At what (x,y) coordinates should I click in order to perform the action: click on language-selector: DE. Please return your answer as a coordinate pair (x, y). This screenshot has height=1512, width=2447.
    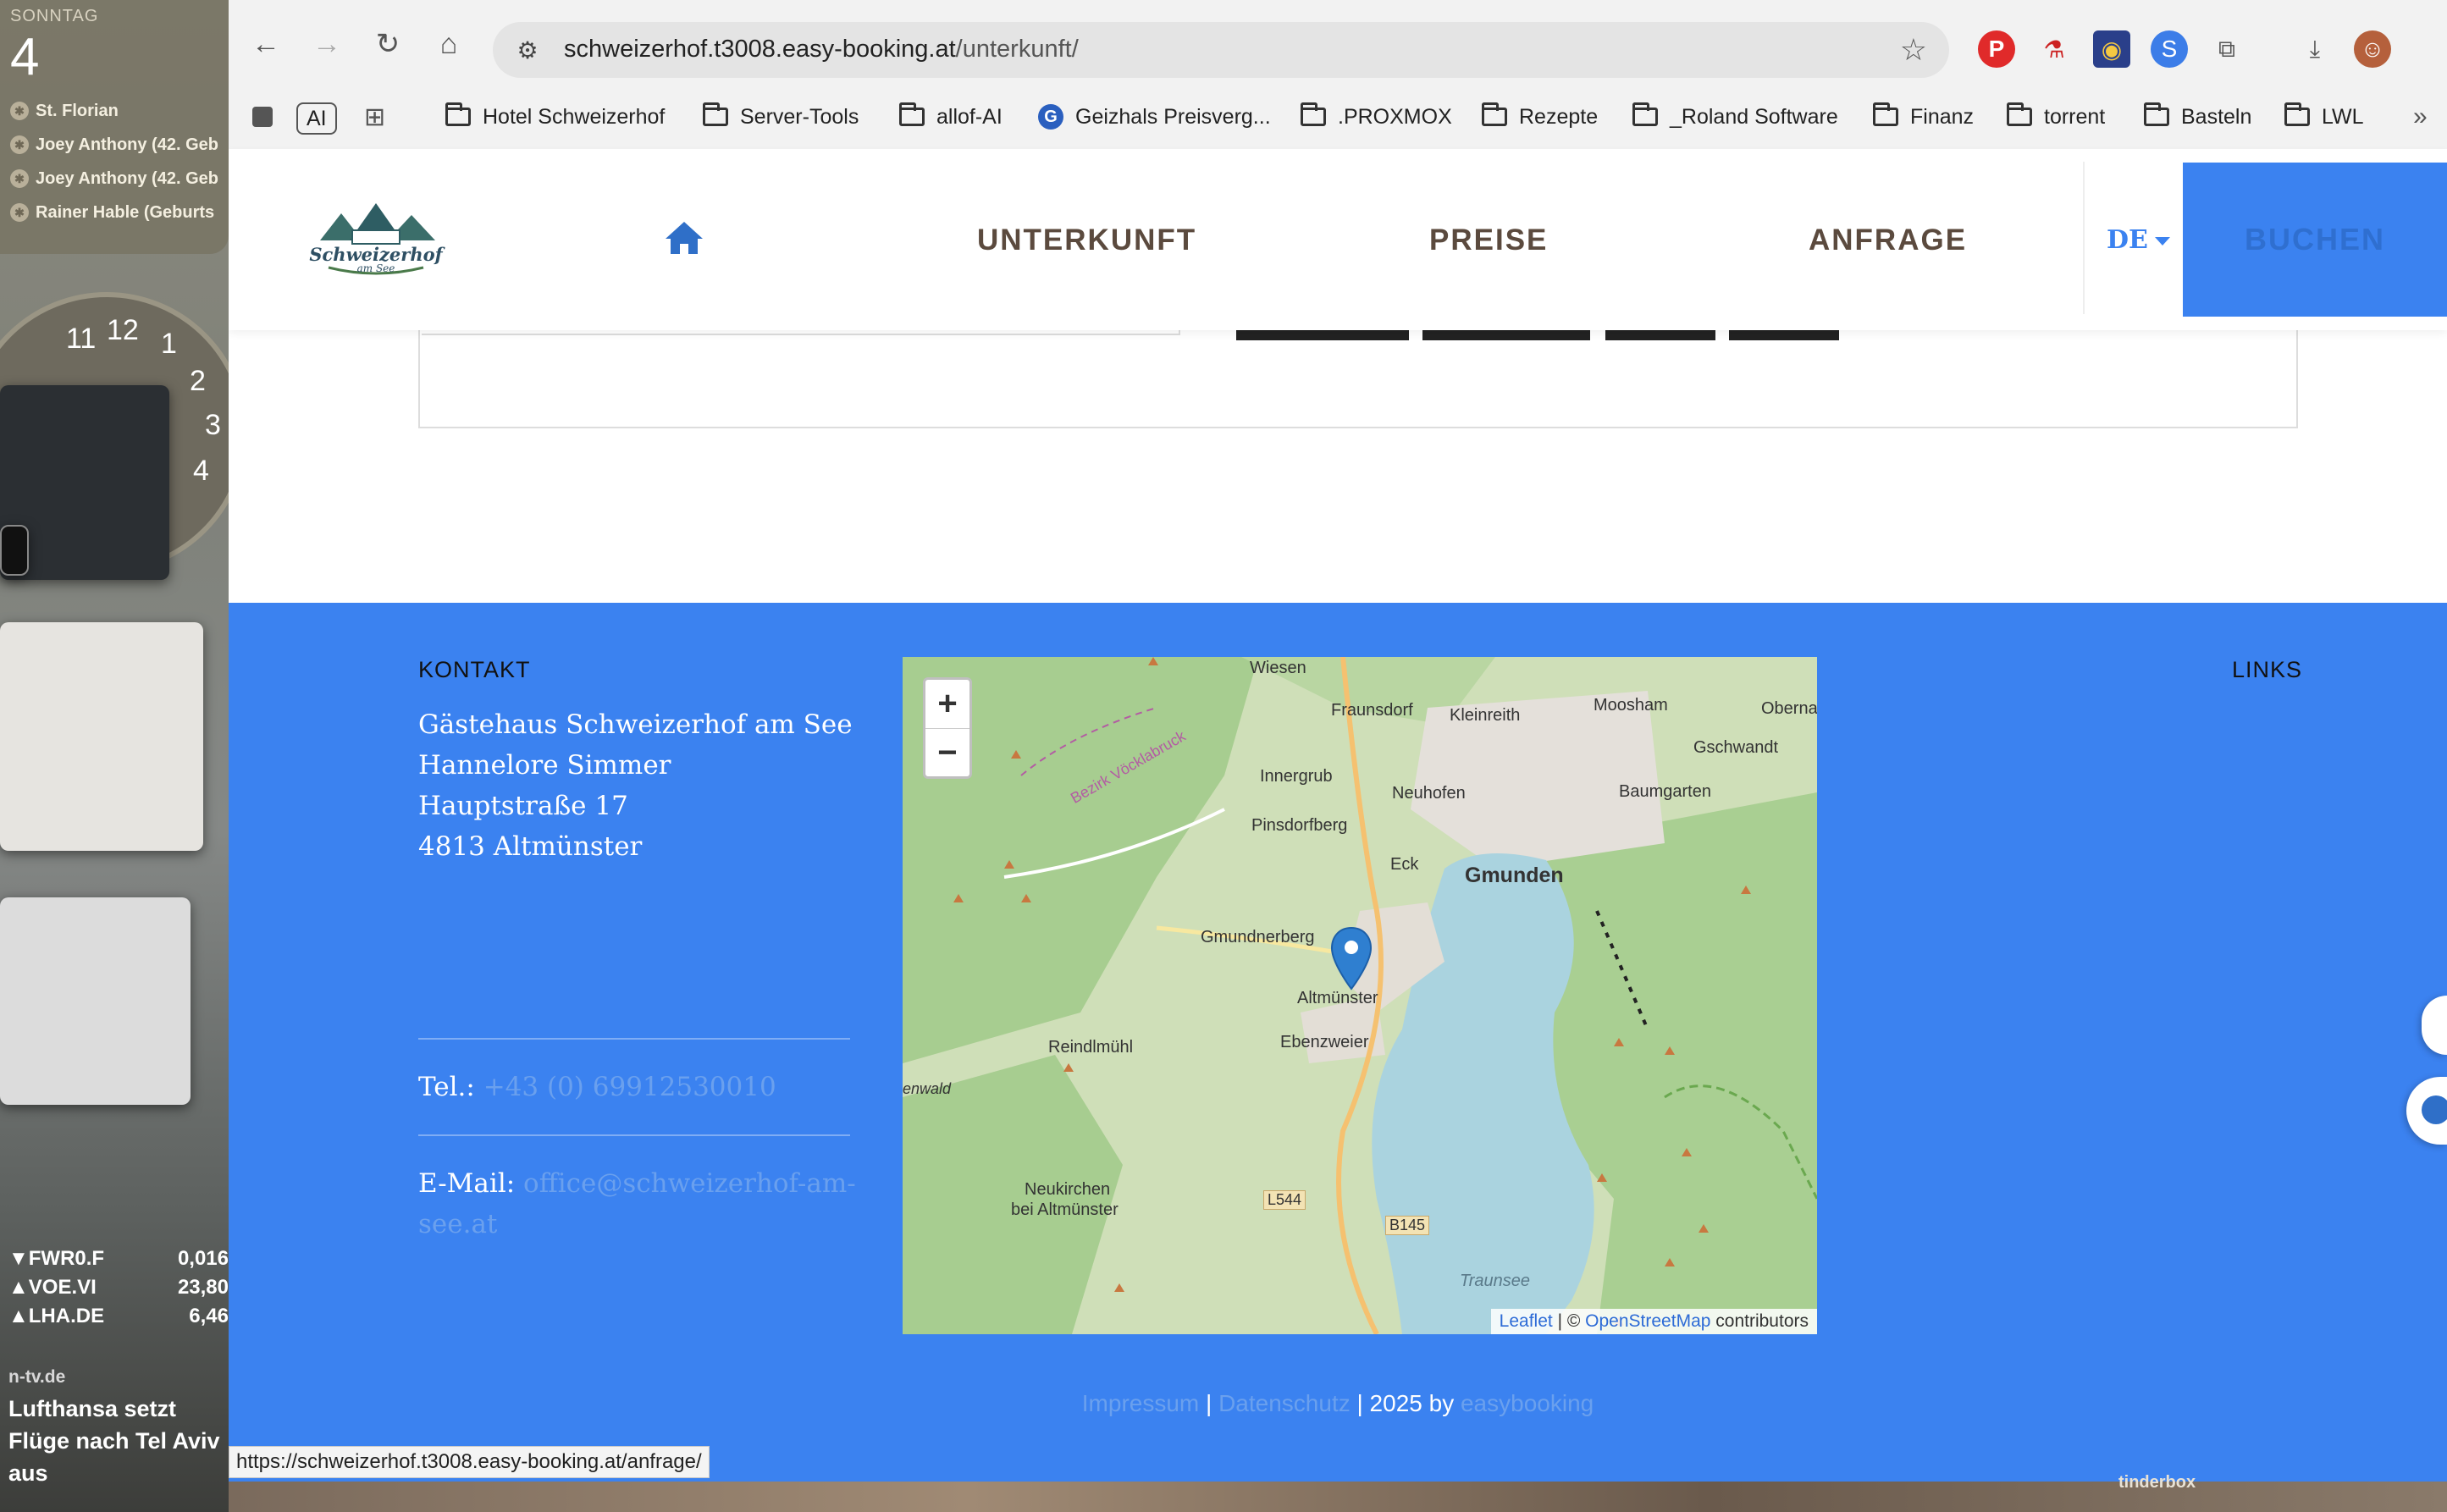
    Looking at the image, I should click on (2138, 240).